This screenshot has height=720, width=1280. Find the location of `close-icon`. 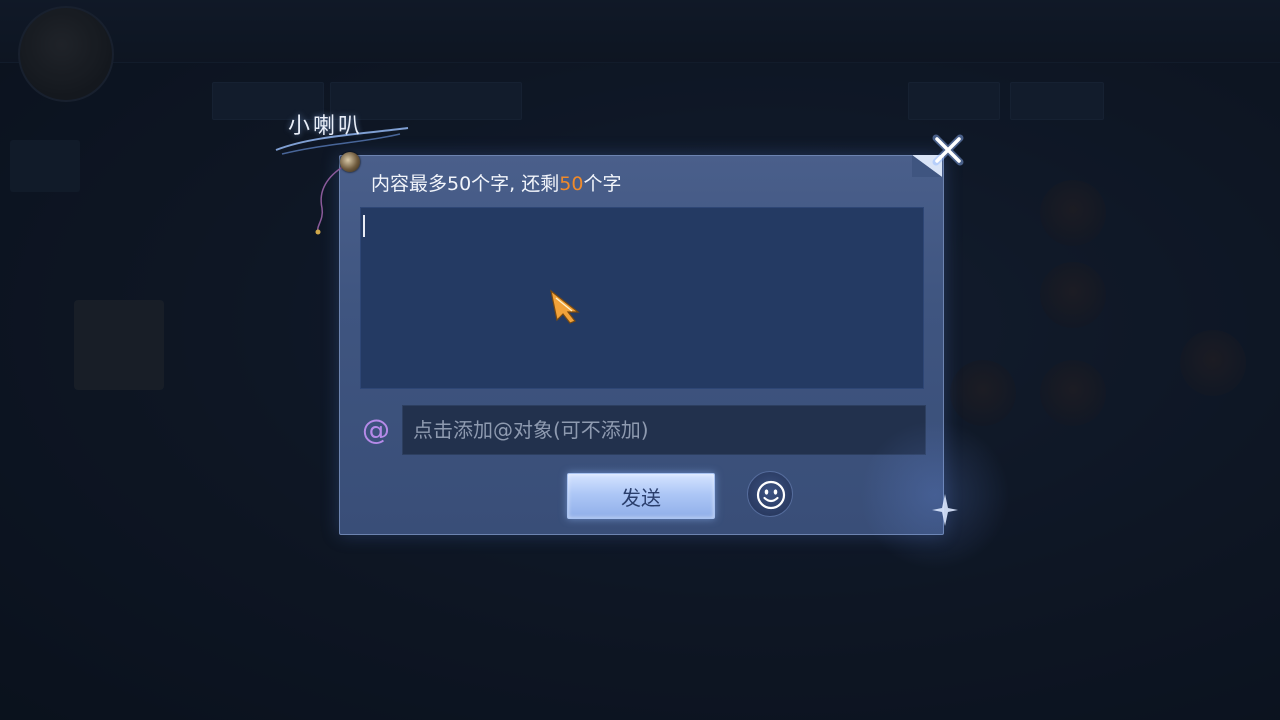

close-icon is located at coordinates (948, 150).